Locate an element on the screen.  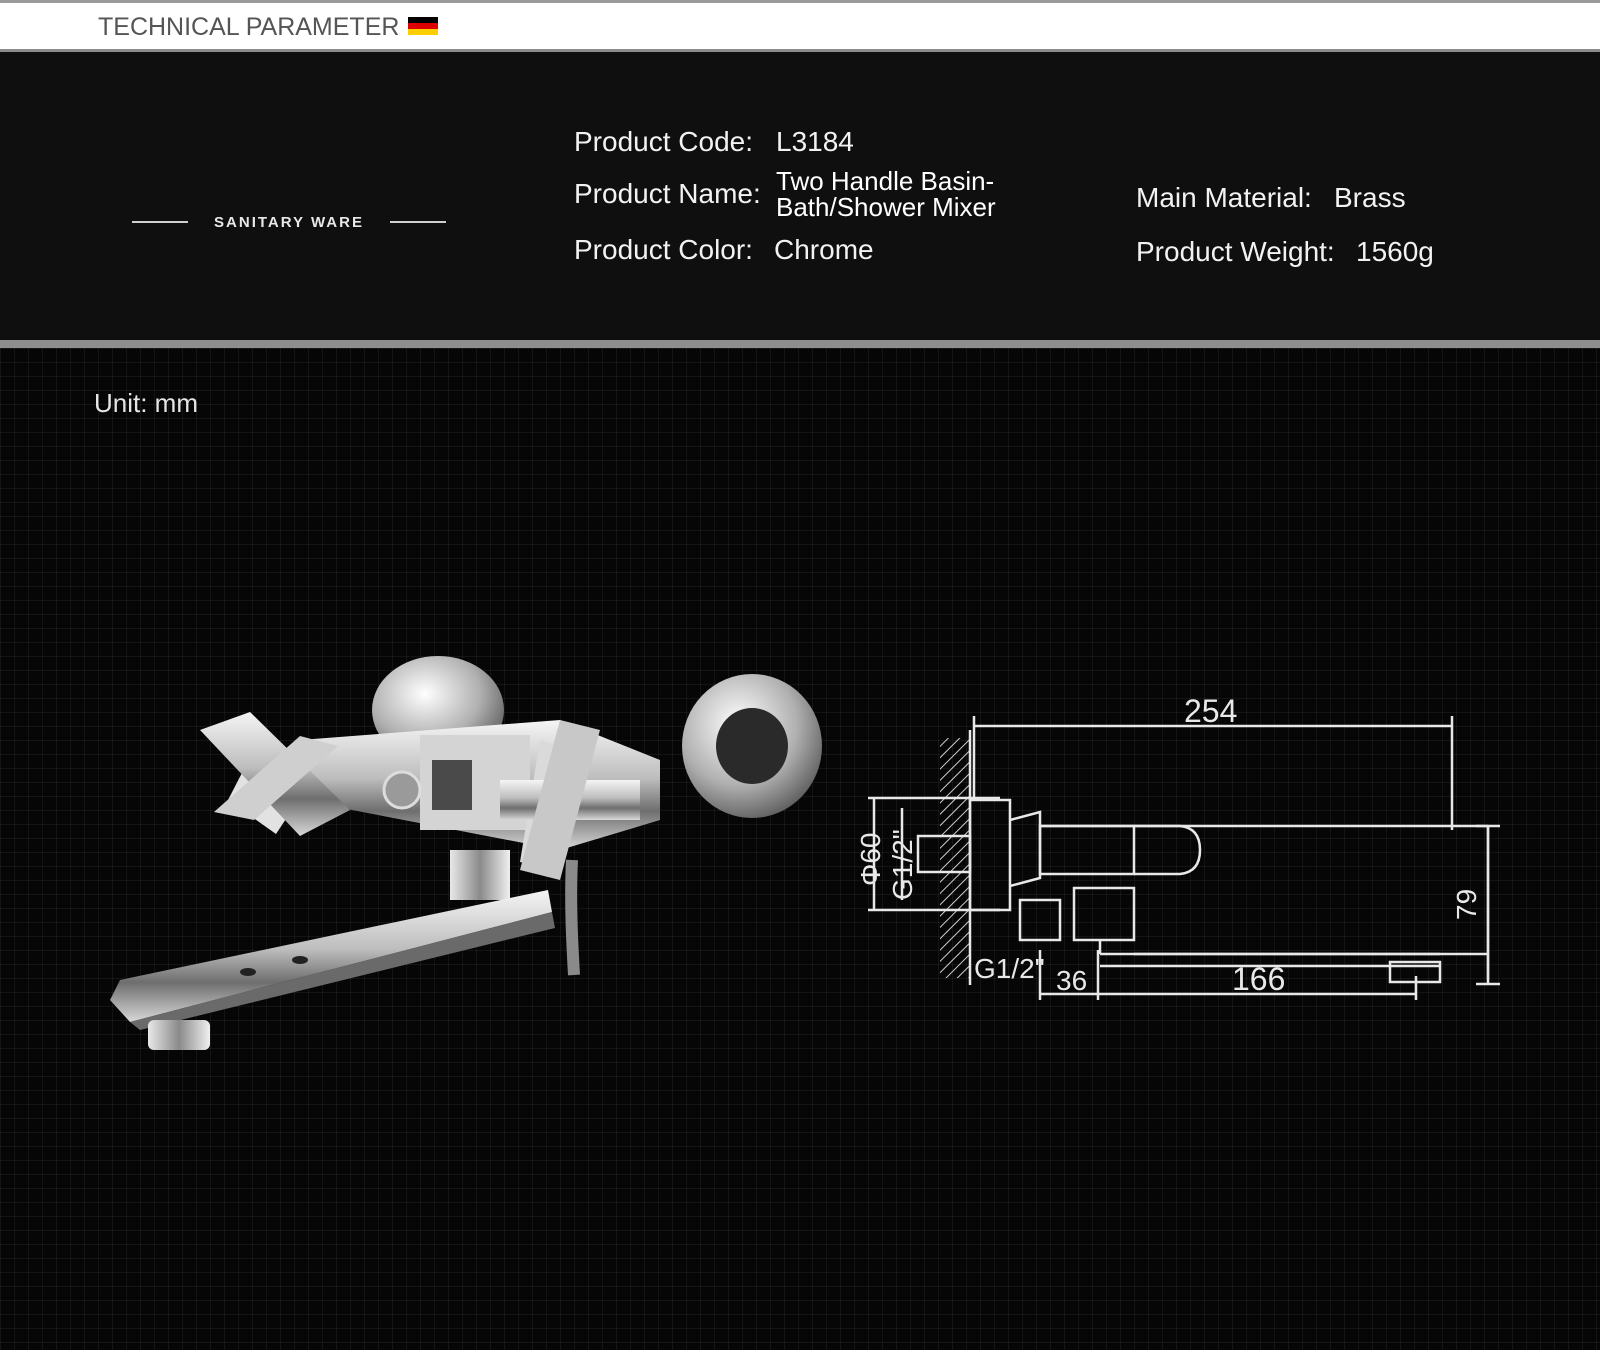
wall-hatch is located at coordinates (955, 858).